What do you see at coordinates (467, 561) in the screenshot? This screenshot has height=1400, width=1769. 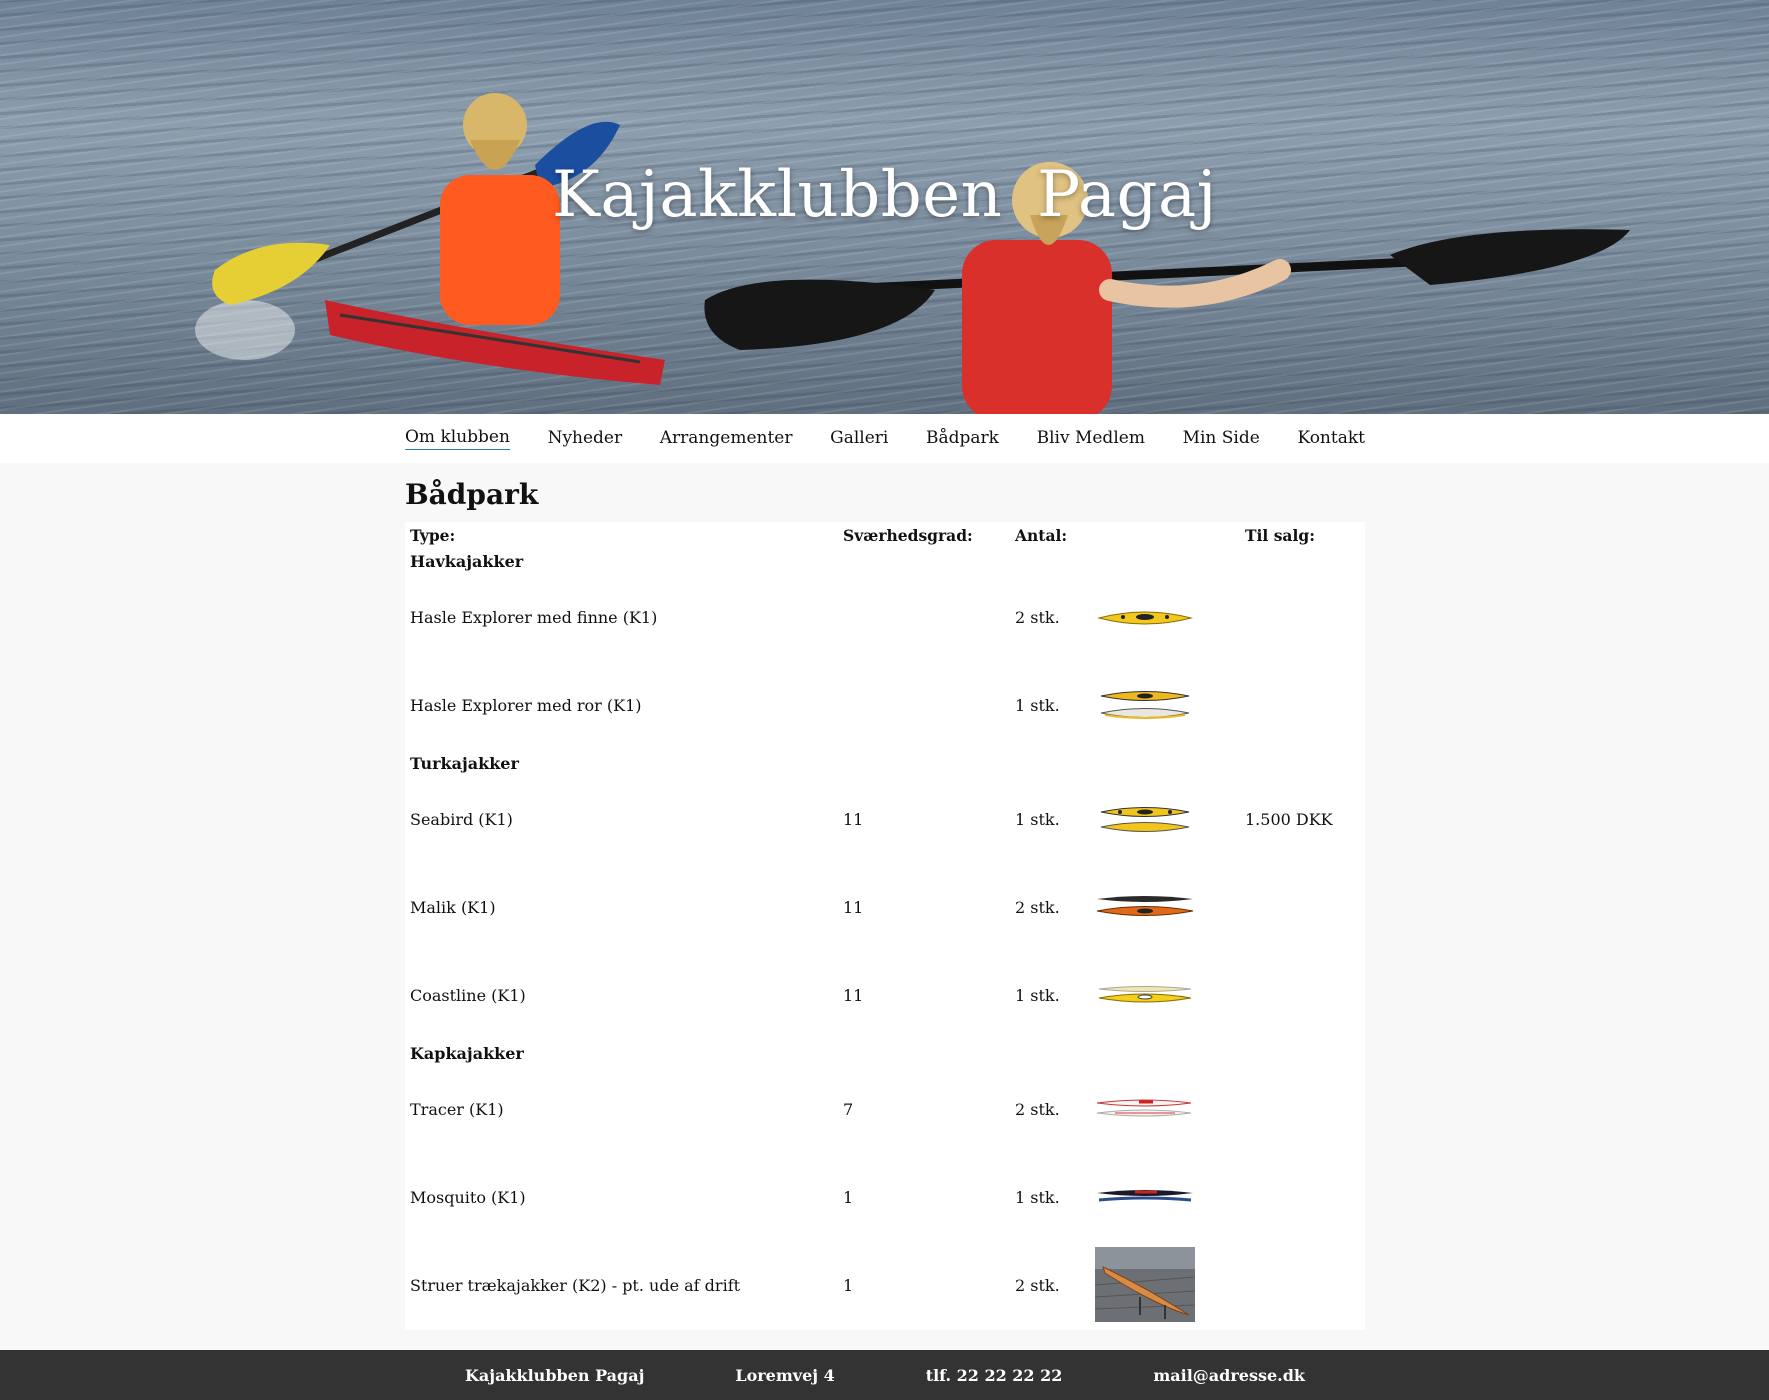 I see `category-label: Havkajakker` at bounding box center [467, 561].